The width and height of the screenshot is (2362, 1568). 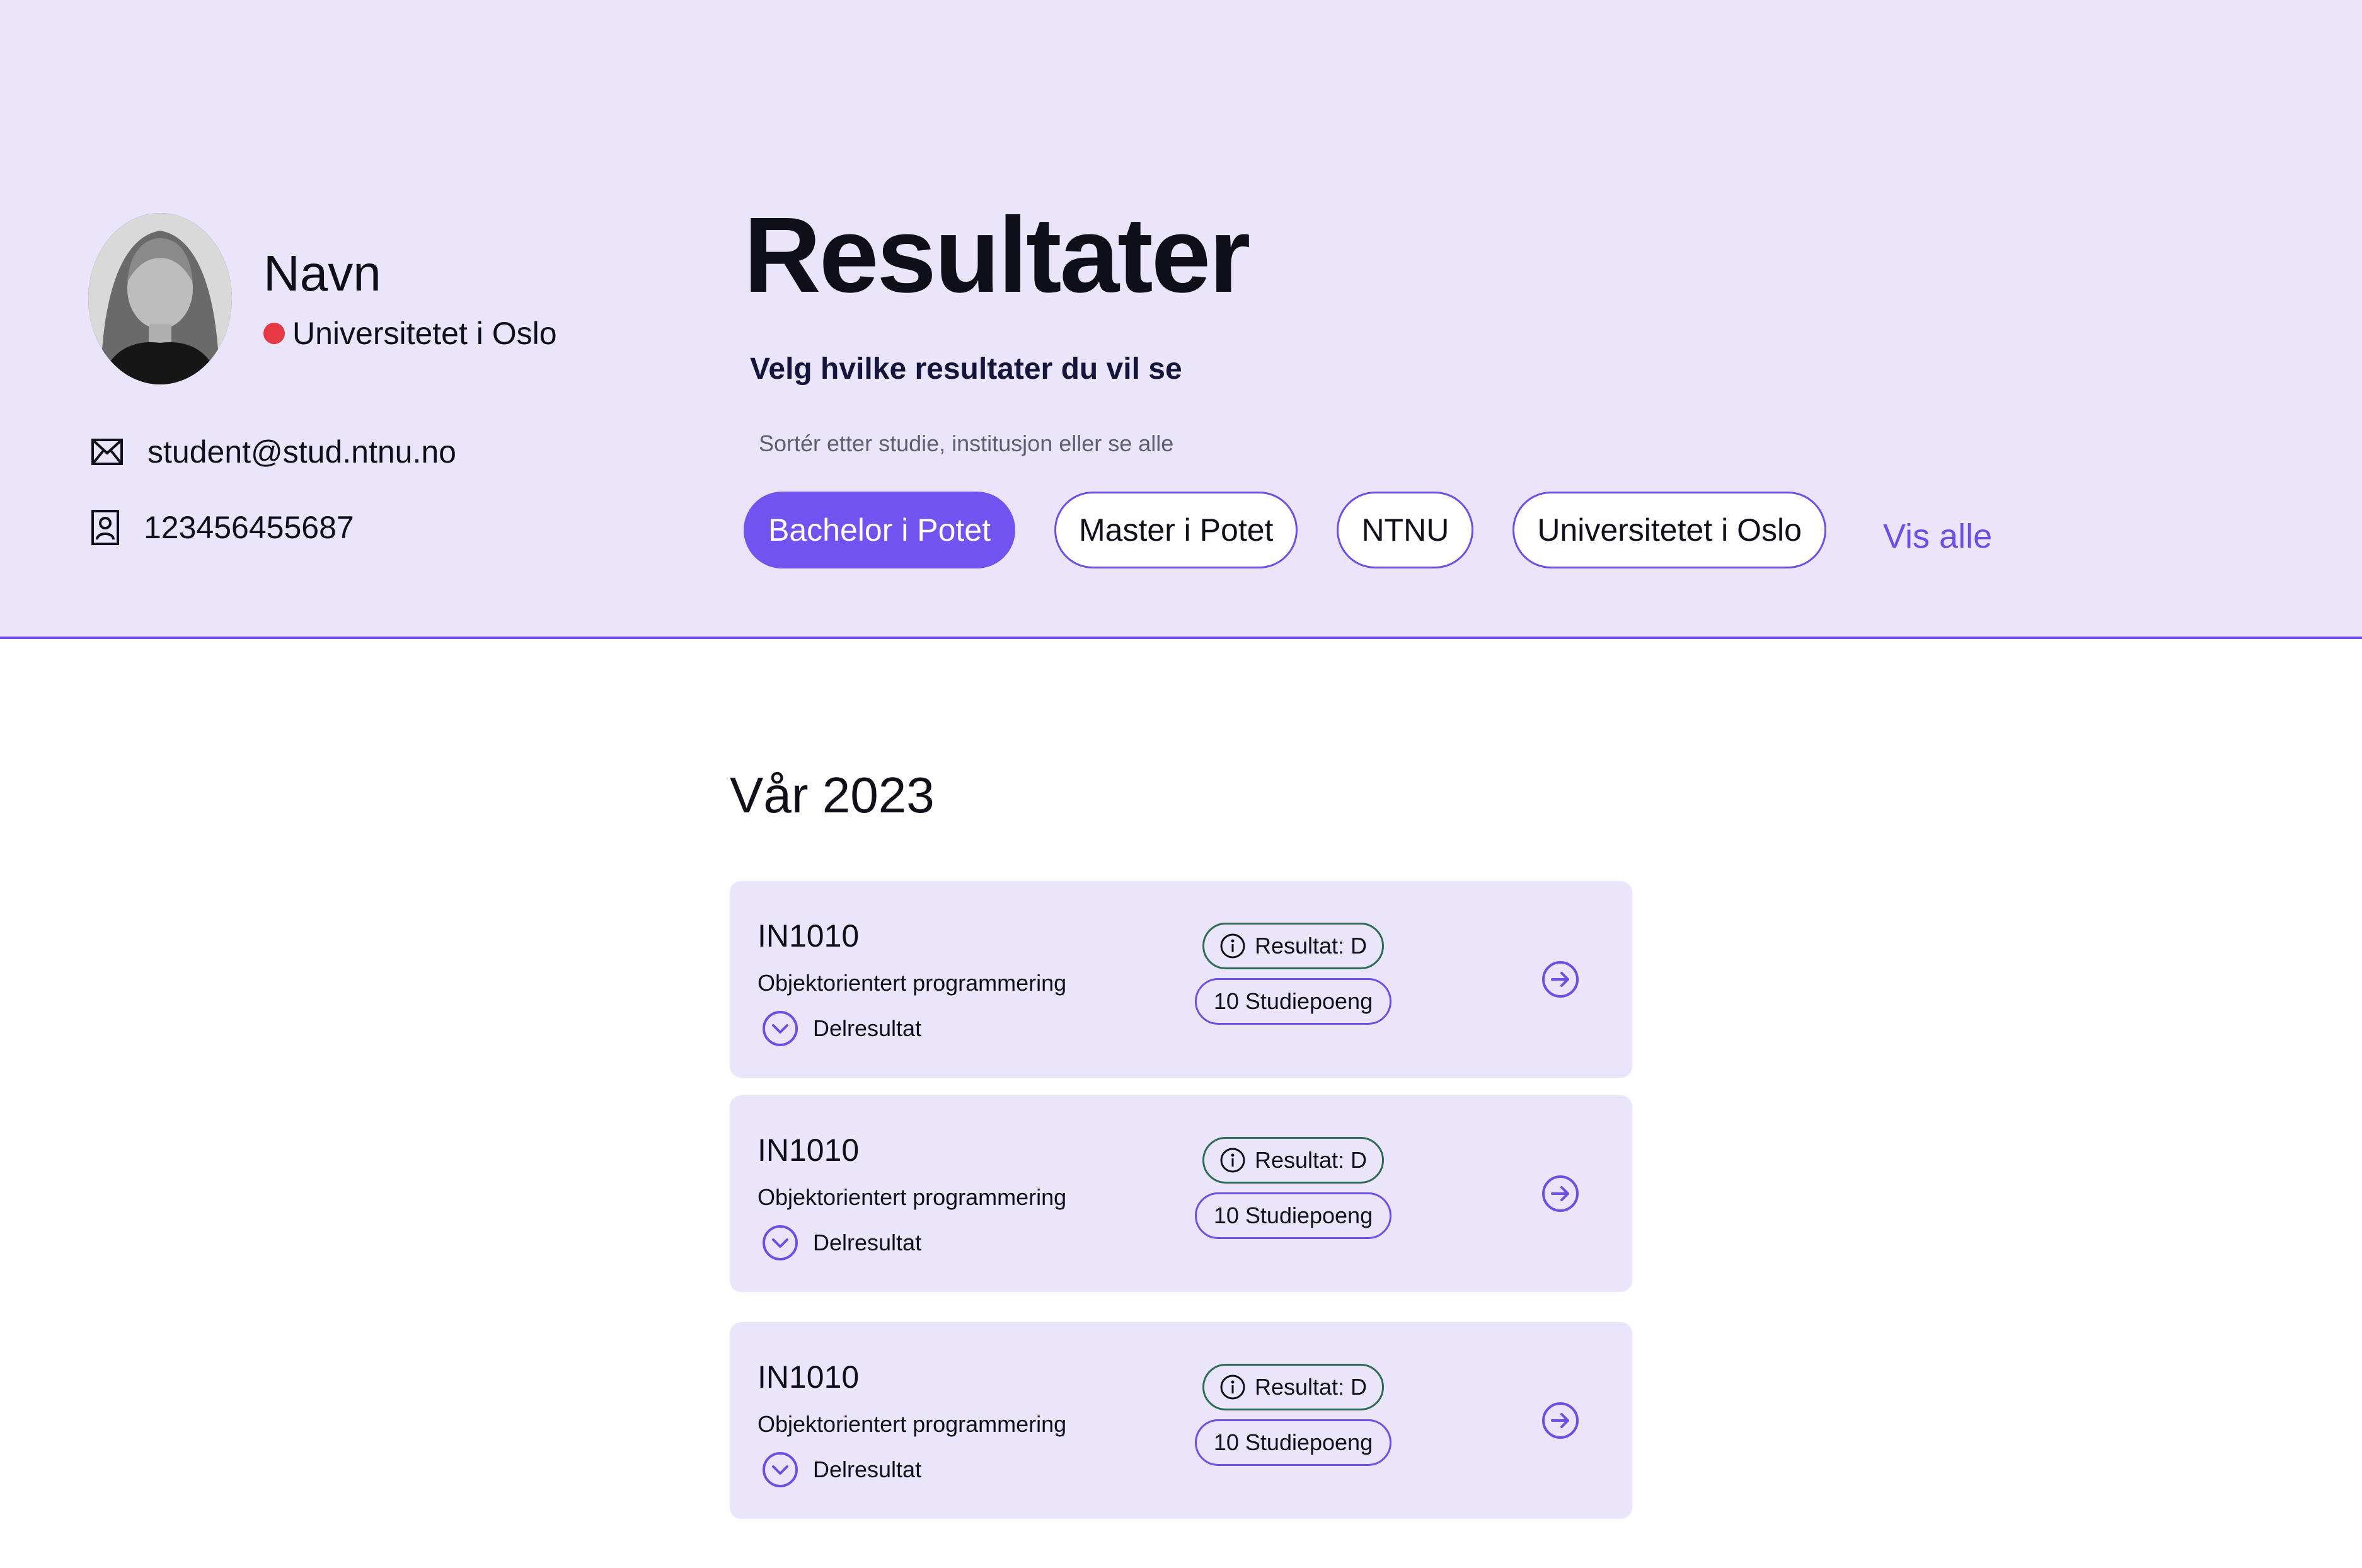 I want to click on student-id-row: 123456455687, so click(x=222, y=527).